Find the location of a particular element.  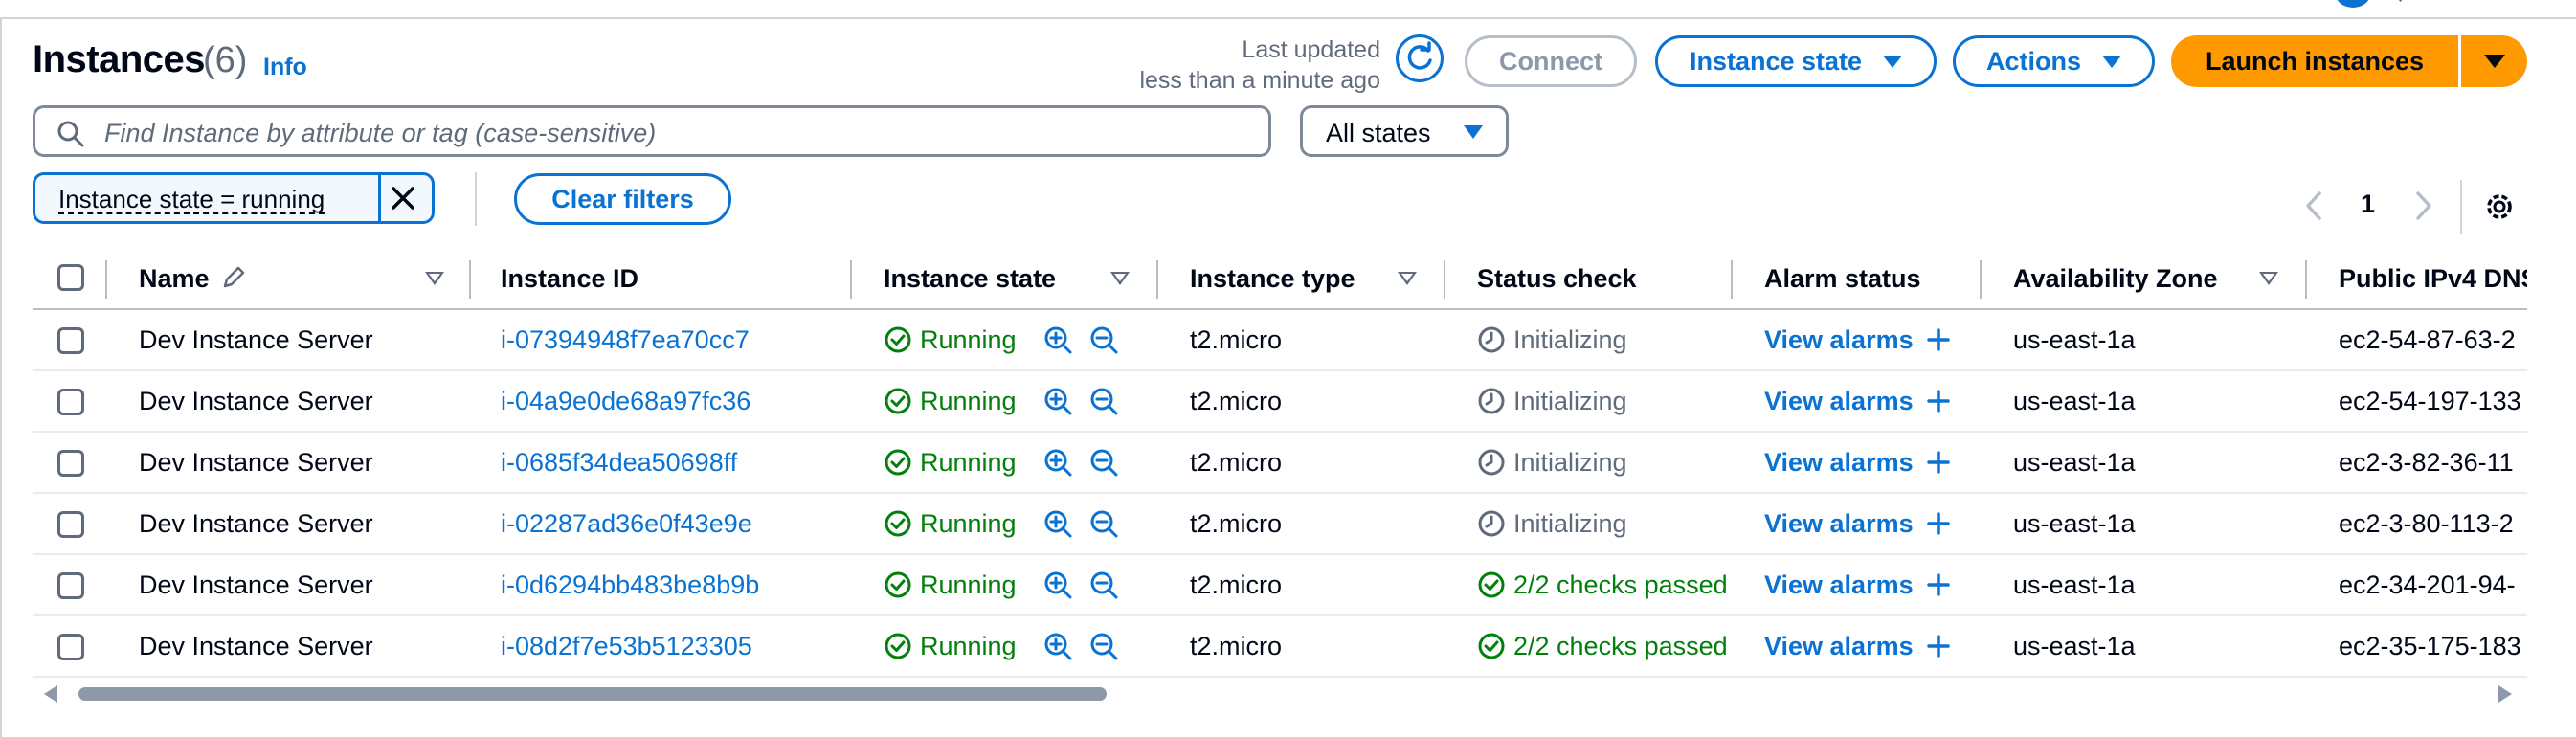

instance-id-link: i-04a9e0de68a97fc36 is located at coordinates (626, 401).